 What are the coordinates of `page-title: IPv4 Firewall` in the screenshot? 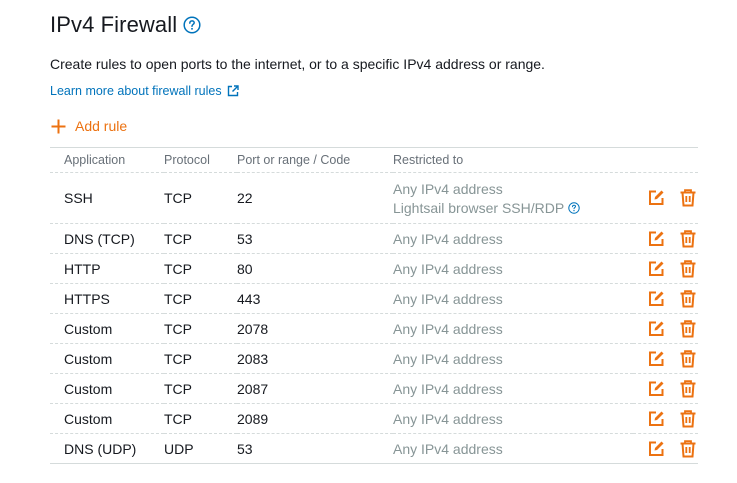 It's located at (114, 24).